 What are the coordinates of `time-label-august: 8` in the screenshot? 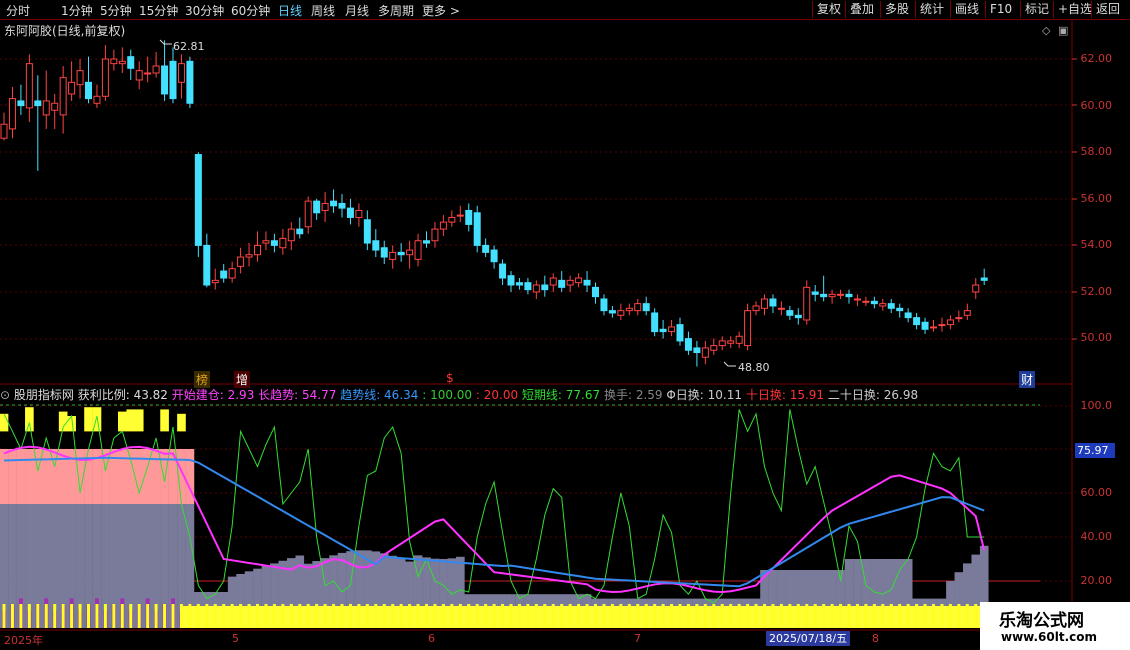 It's located at (875, 638).